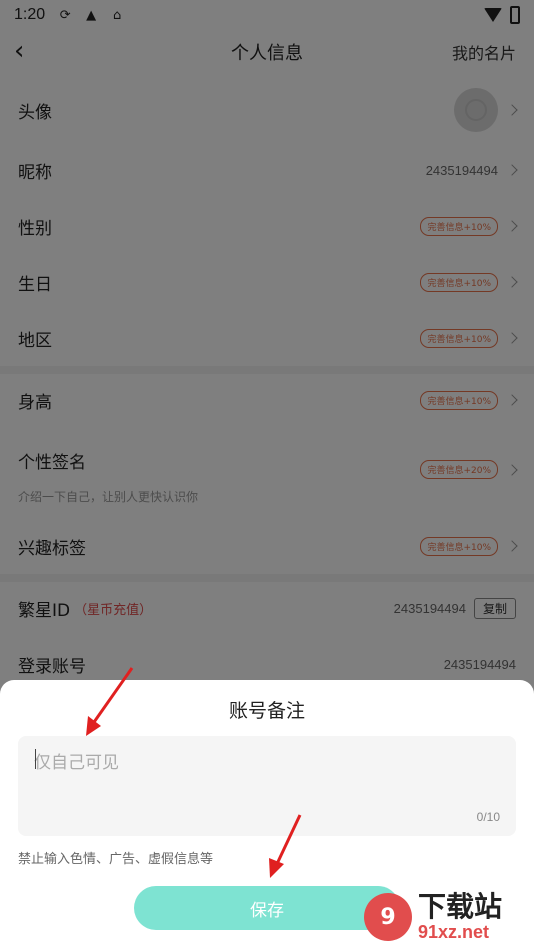  Describe the element at coordinates (267, 908) in the screenshot. I see `save-button: 保存` at that location.